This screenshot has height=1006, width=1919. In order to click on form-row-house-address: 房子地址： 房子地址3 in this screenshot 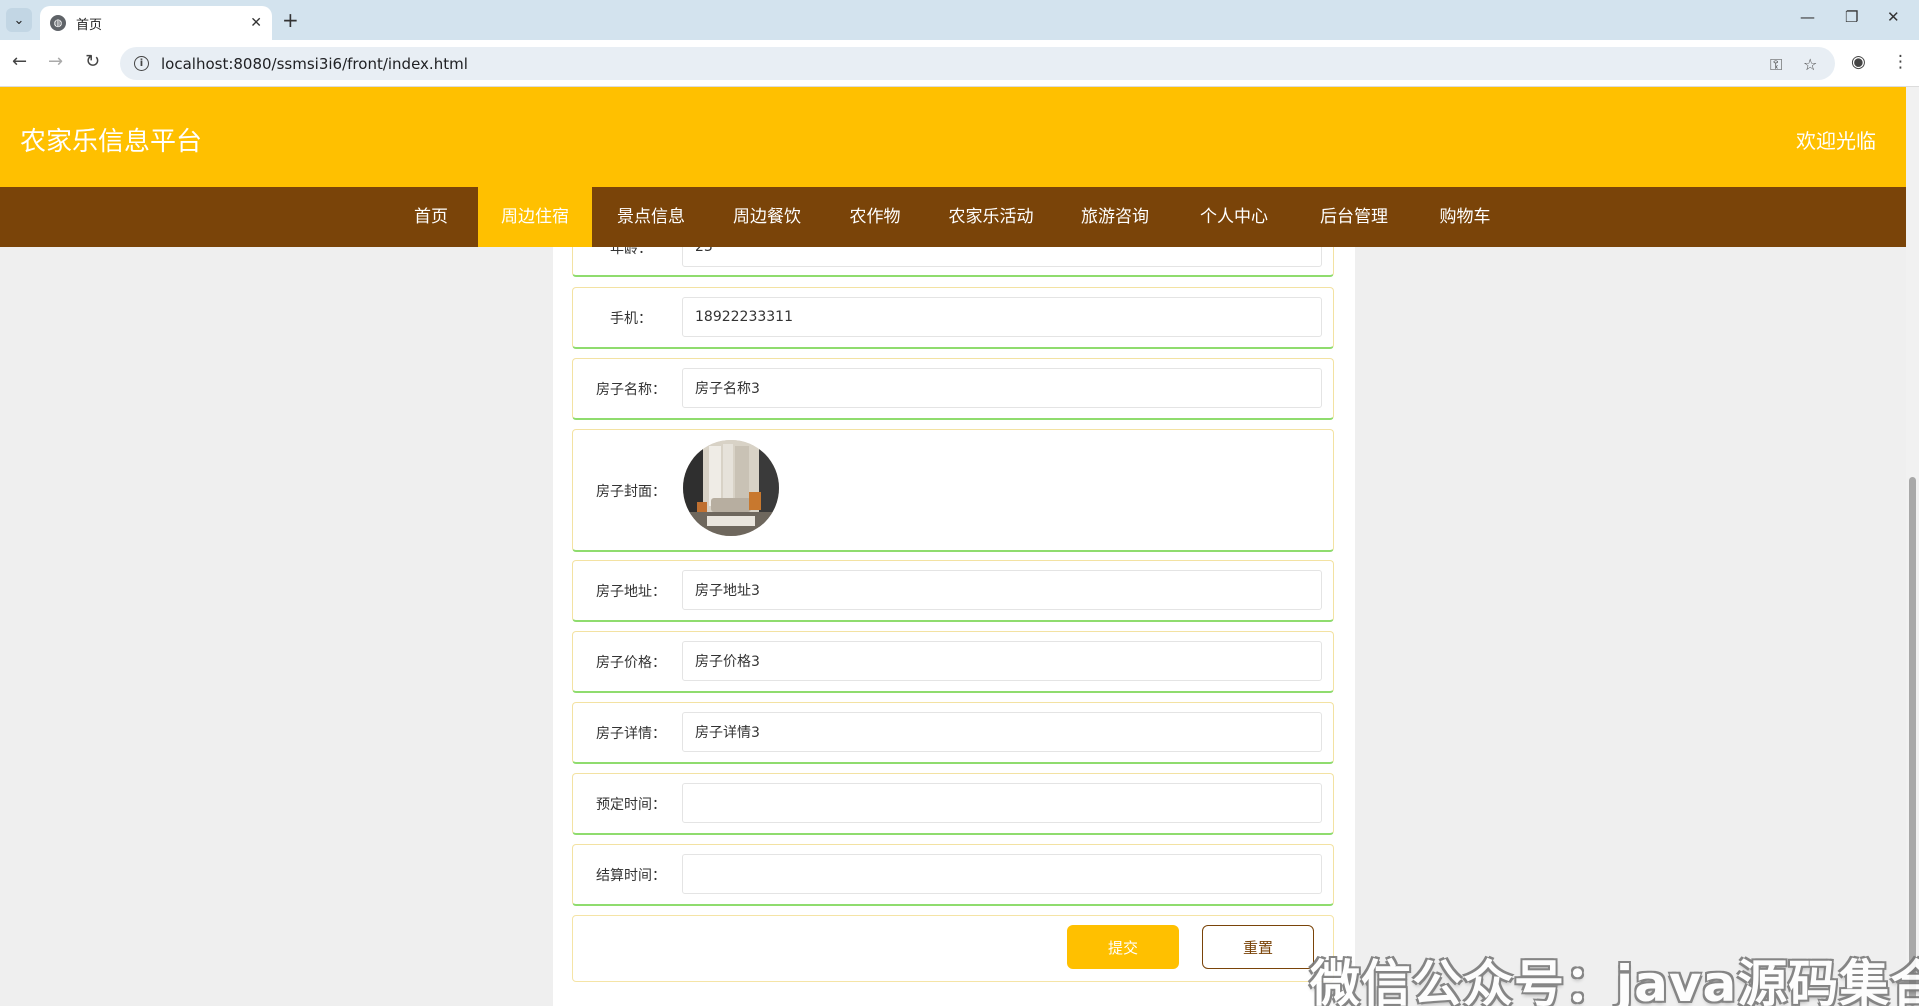, I will do `click(953, 591)`.